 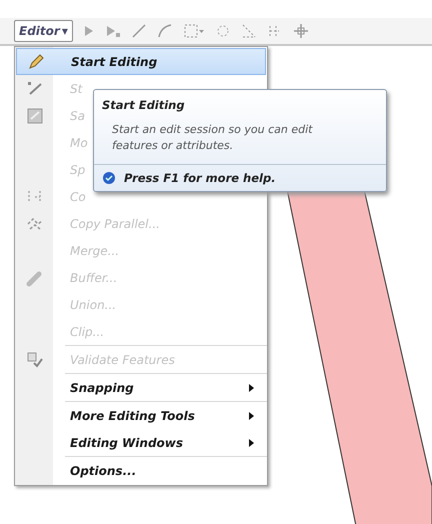 What do you see at coordinates (144, 105) in the screenshot?
I see `tooltip-title: Start Editing` at bounding box center [144, 105].